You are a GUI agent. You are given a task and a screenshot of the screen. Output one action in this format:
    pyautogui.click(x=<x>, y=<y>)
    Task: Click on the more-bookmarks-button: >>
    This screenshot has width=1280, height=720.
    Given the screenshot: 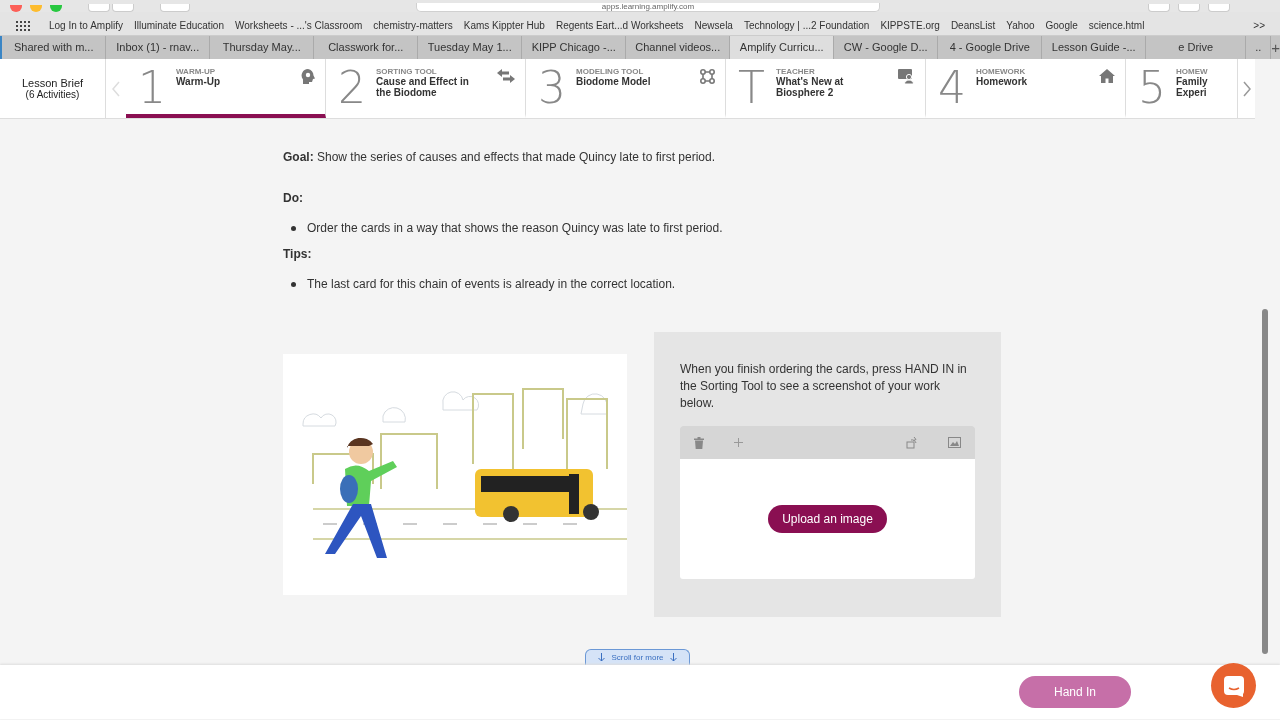 What is the action you would take?
    pyautogui.click(x=1260, y=25)
    